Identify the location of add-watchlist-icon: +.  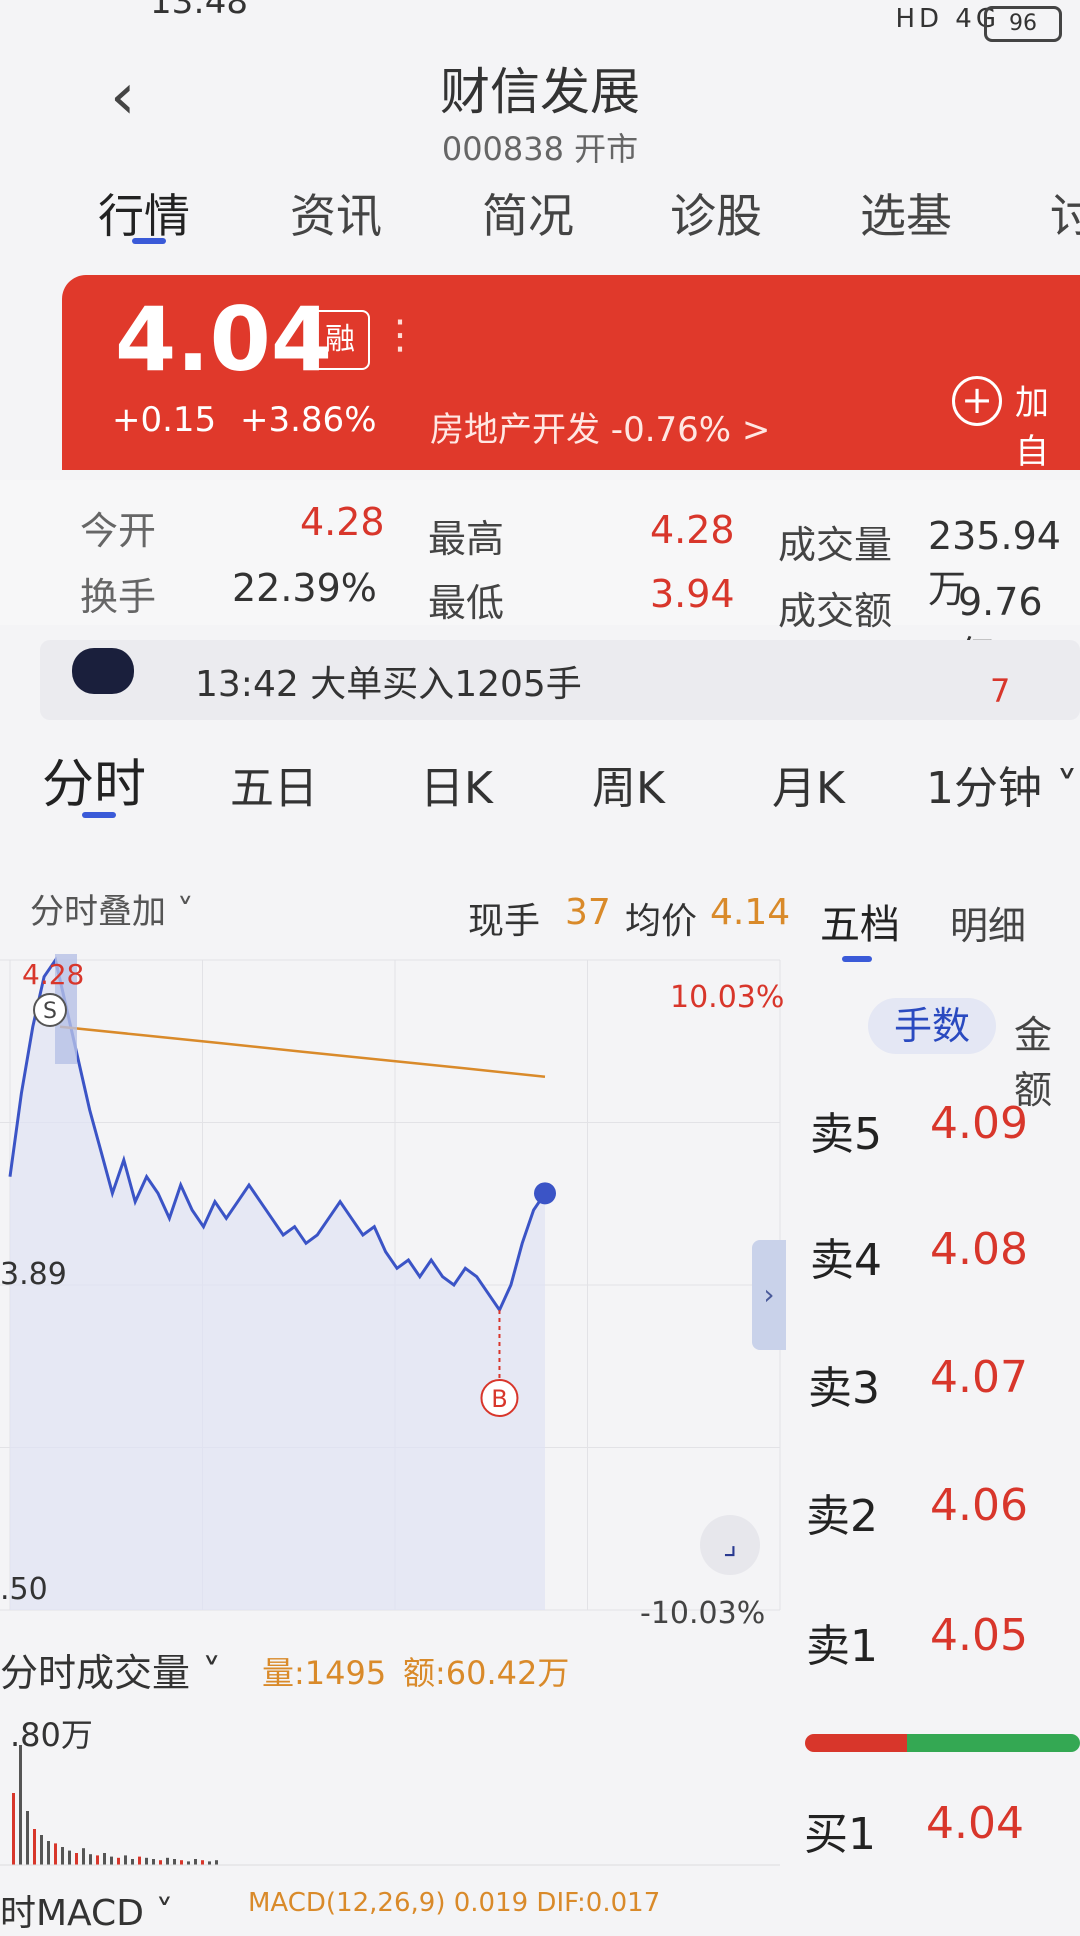
(977, 401).